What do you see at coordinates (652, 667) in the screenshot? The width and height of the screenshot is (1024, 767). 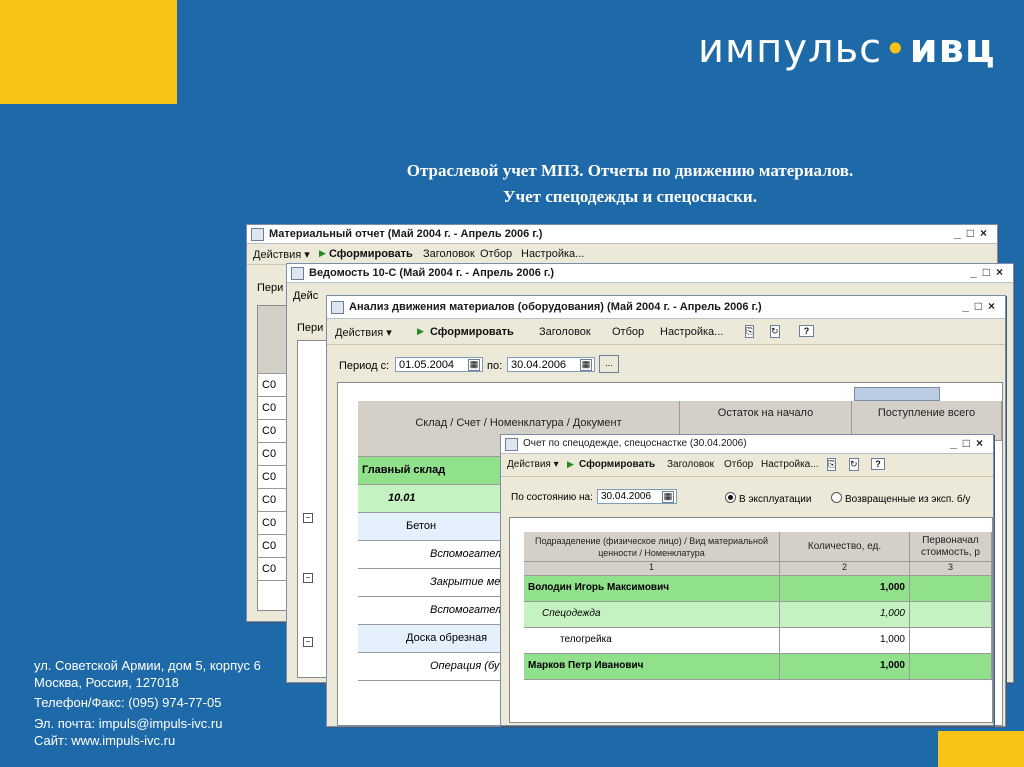 I see `table-row-name: Марков Петр Иванович` at bounding box center [652, 667].